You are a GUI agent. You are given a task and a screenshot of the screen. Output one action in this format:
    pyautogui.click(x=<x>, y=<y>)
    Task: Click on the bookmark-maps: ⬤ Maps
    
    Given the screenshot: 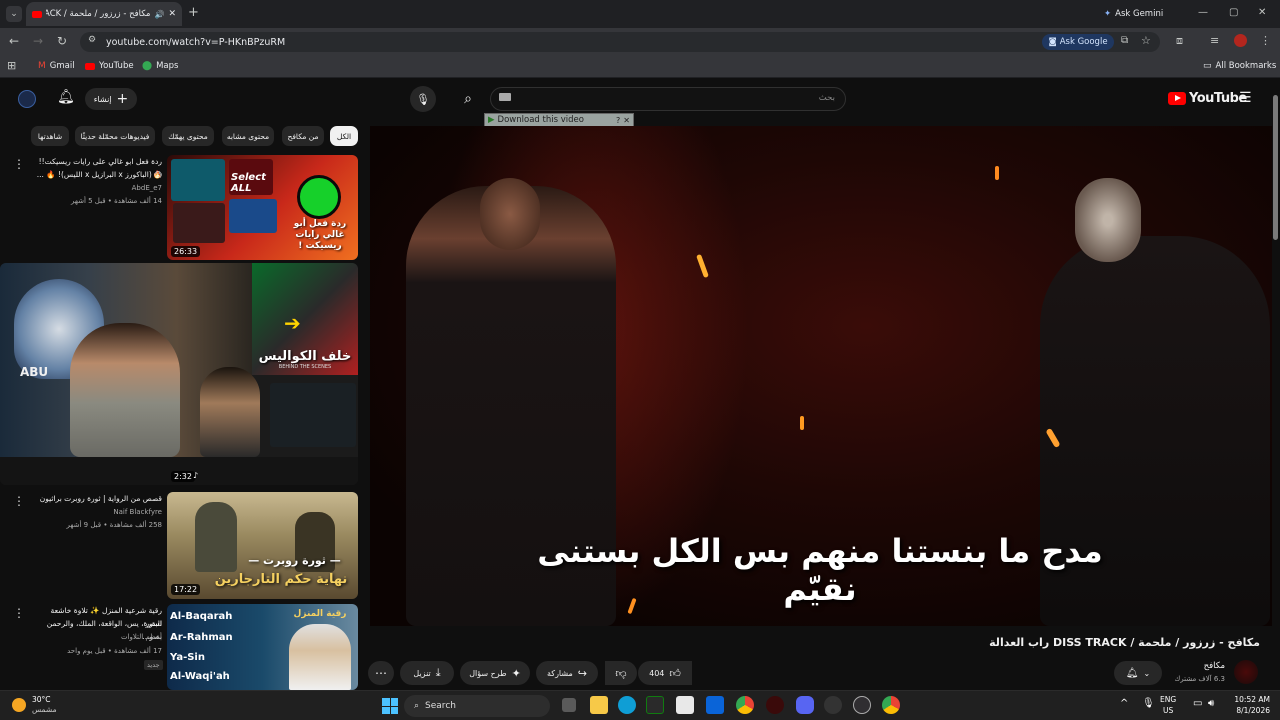 What is the action you would take?
    pyautogui.click(x=160, y=66)
    